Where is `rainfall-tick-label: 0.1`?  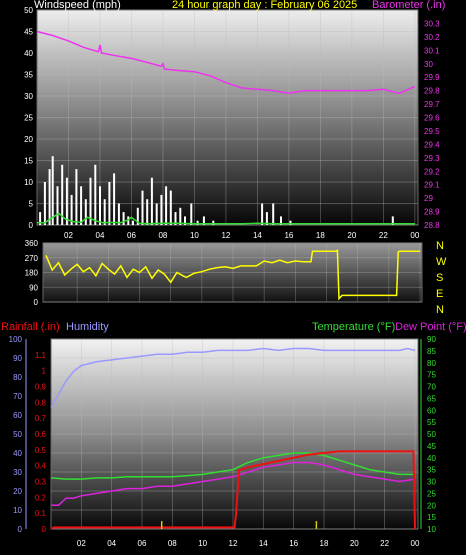
rainfall-tick-label: 0.1 is located at coordinates (41, 513).